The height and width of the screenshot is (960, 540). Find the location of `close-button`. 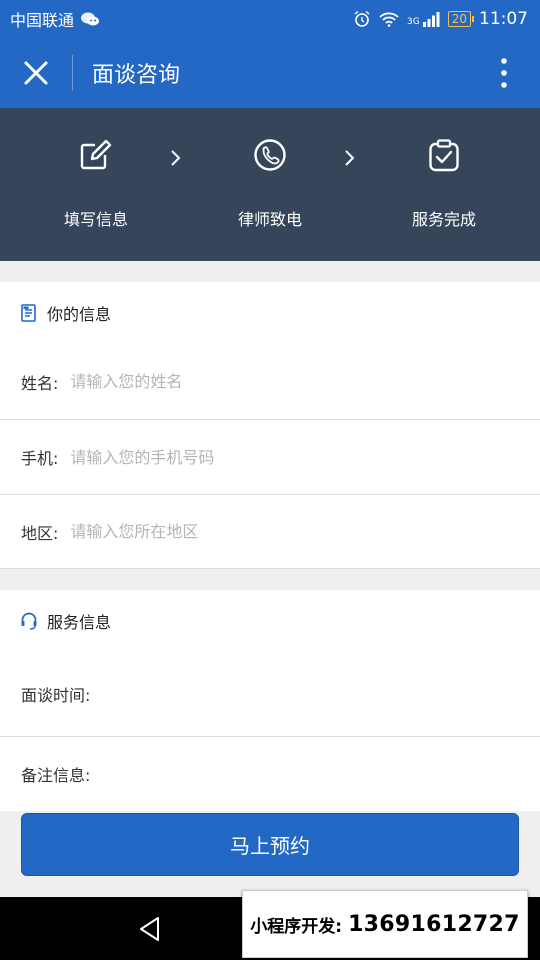

close-button is located at coordinates (36, 73).